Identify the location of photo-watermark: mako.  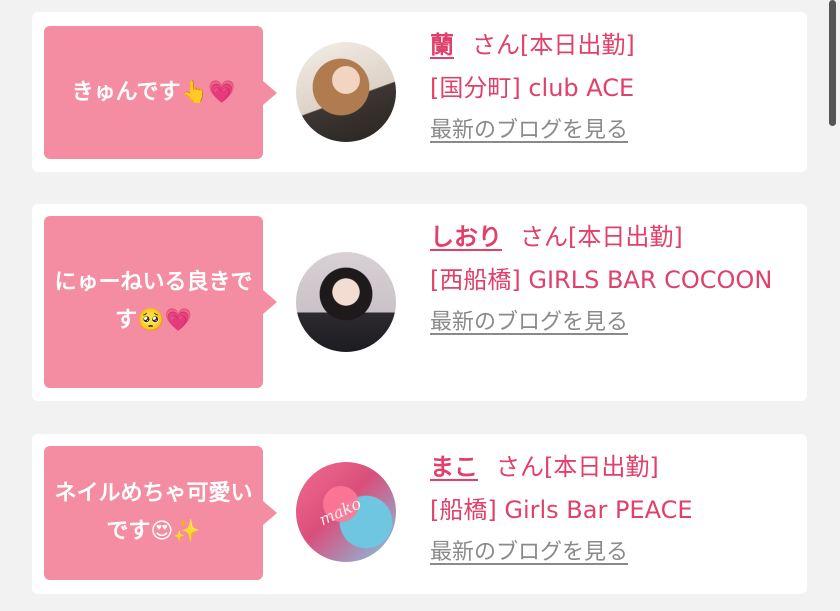
(340, 511).